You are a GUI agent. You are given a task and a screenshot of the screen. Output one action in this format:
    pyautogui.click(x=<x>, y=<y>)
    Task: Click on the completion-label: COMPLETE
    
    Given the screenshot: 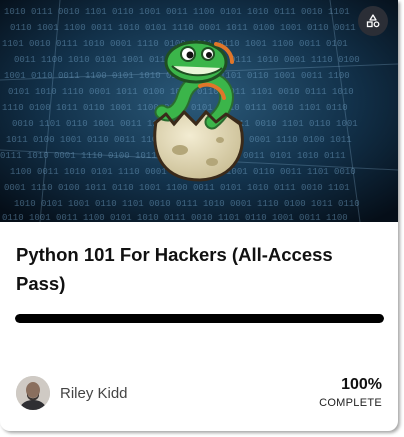 What is the action you would take?
    pyautogui.click(x=350, y=403)
    